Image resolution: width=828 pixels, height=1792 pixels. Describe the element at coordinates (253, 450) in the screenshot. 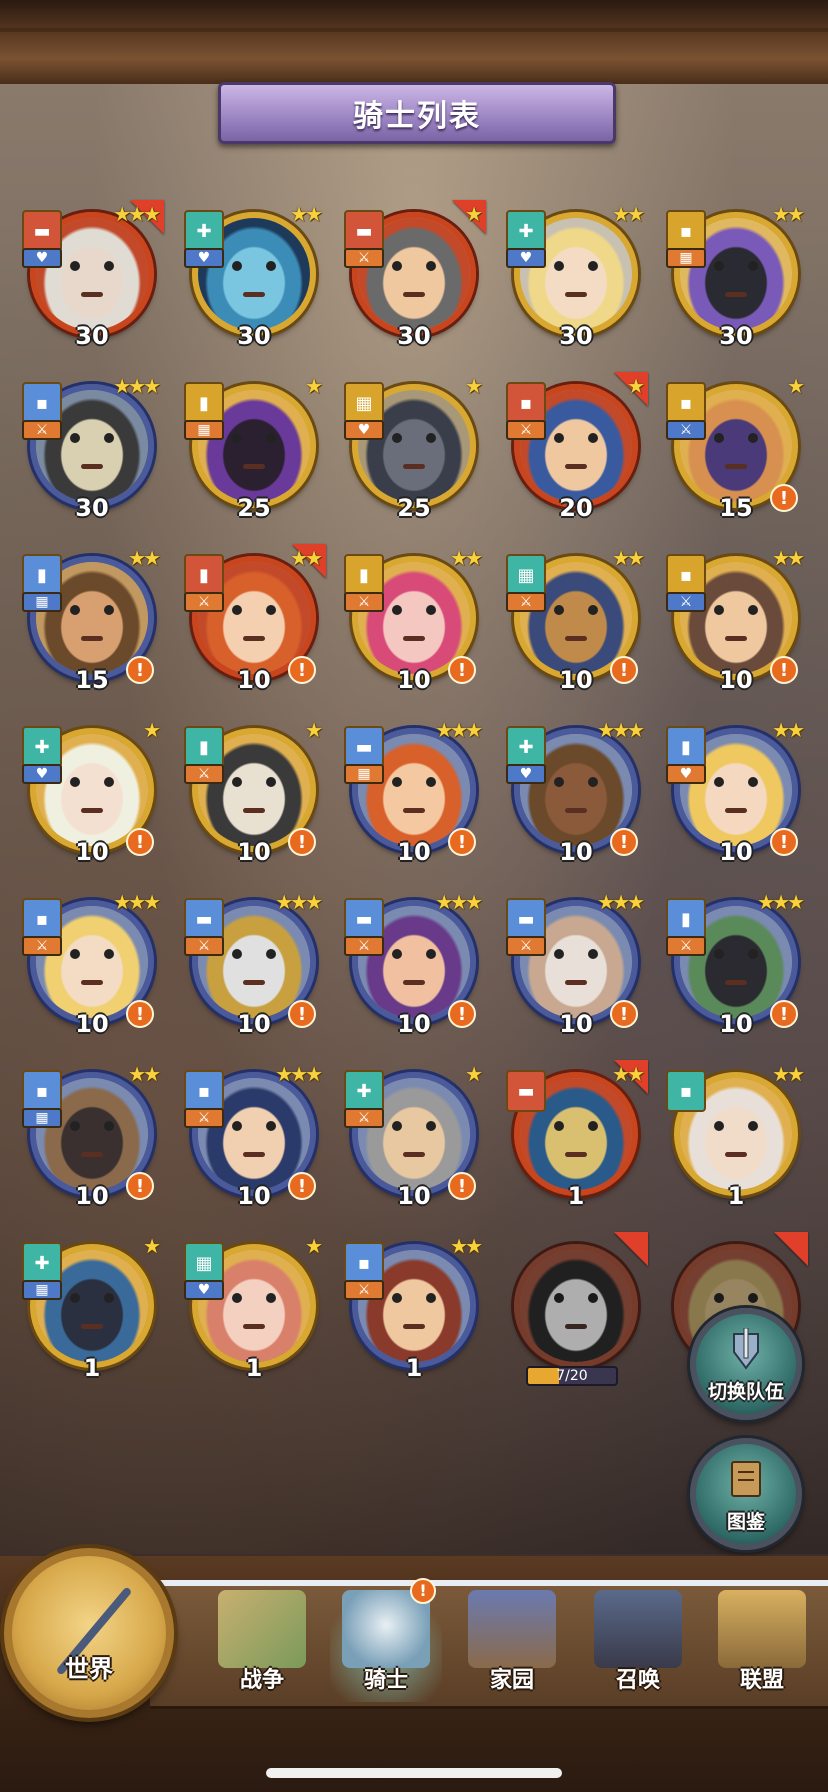

I see `knight-card: ★ ▮ ▦ 25` at that location.